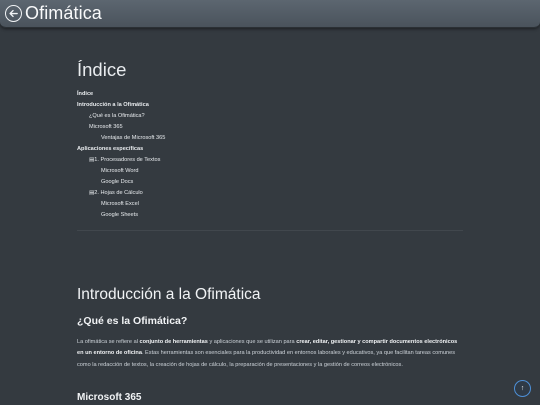 Image resolution: width=540 pixels, height=405 pixels. Describe the element at coordinates (270, 94) in the screenshot. I see `toc-item: Índice` at that location.